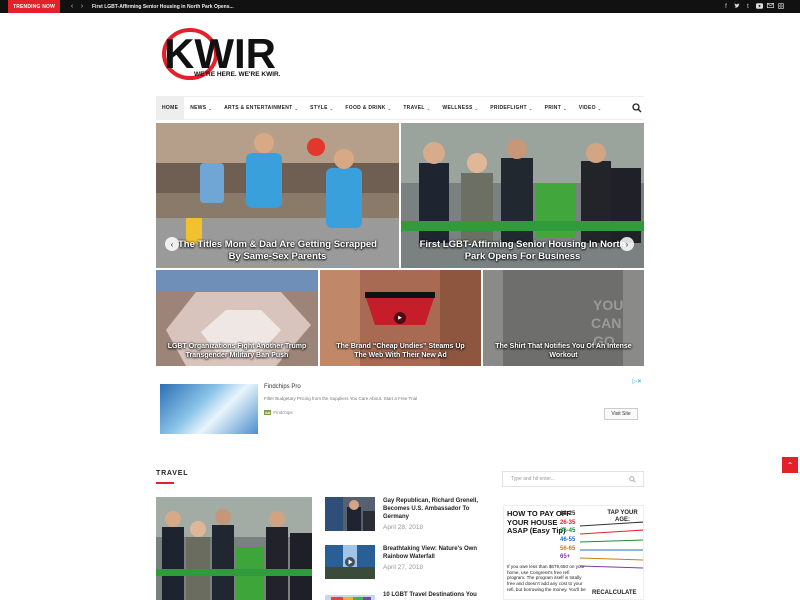  I want to click on slider-next-button: ›, so click(627, 244).